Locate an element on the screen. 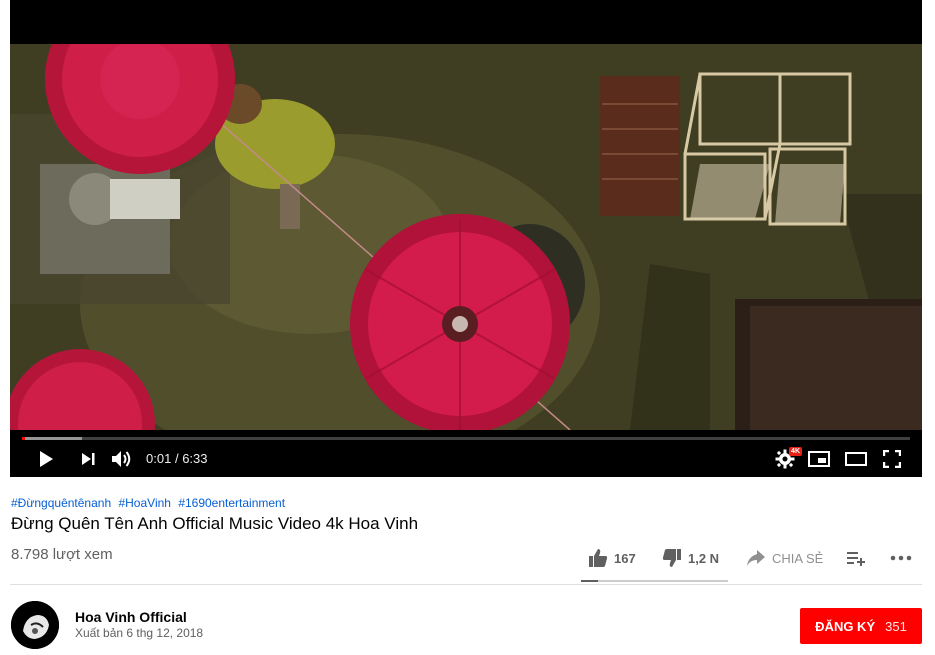 The height and width of the screenshot is (655, 935). share-label: CHIA SẺ is located at coordinates (798, 558).